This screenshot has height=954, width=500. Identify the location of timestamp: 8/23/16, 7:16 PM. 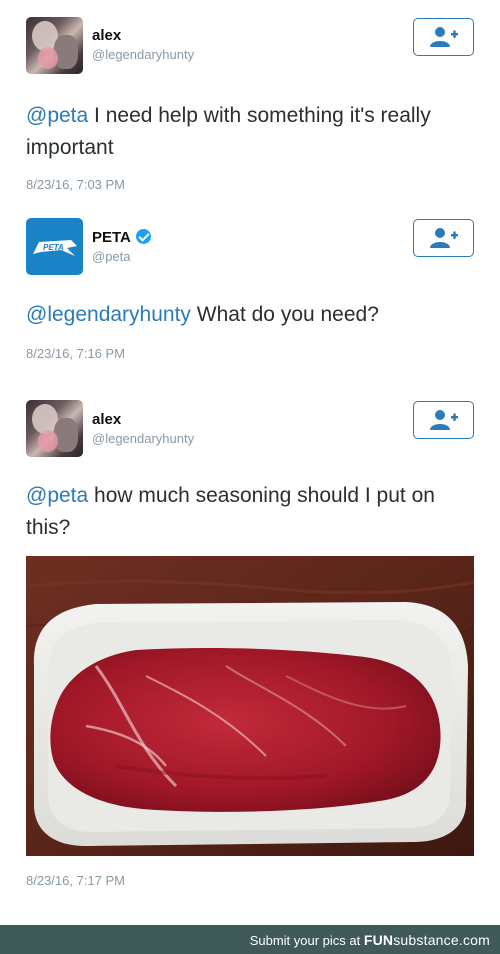
(75, 353).